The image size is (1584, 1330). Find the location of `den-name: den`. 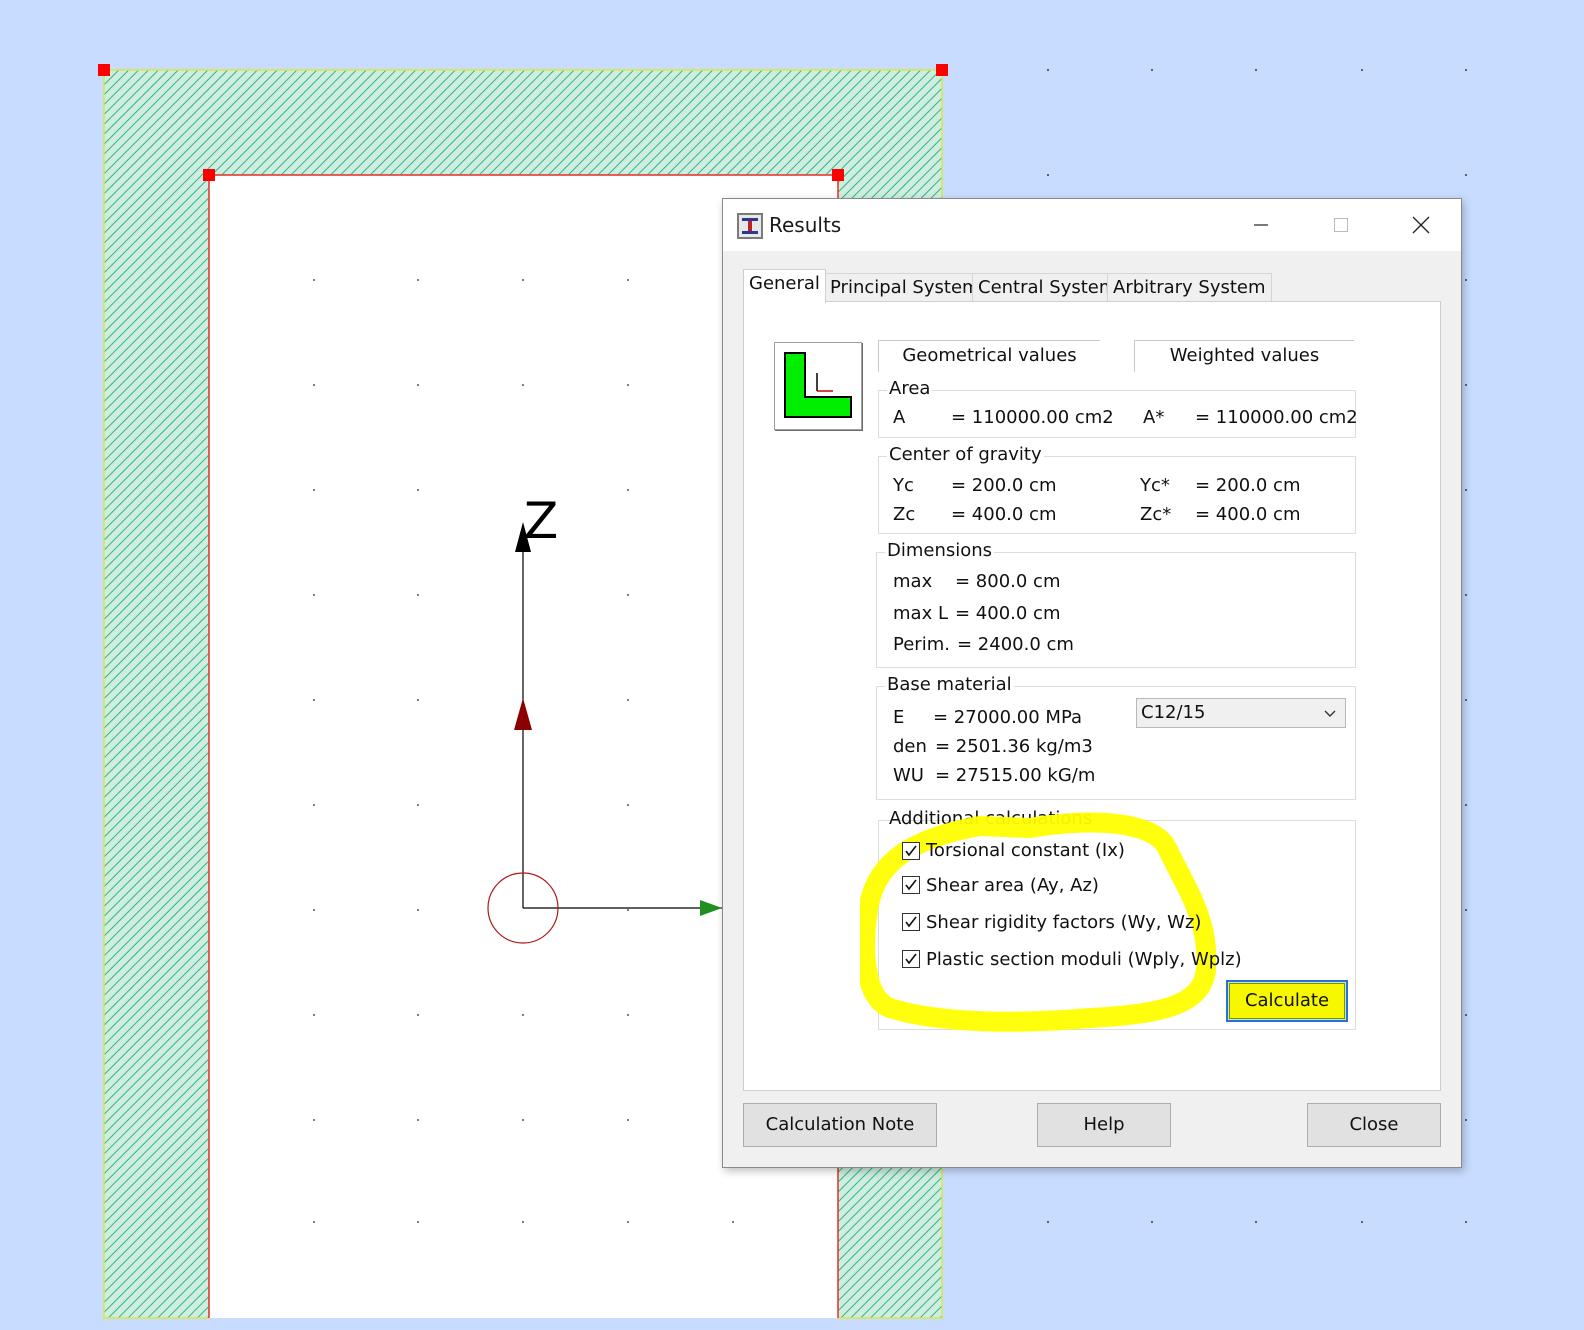

den-name: den is located at coordinates (910, 746).